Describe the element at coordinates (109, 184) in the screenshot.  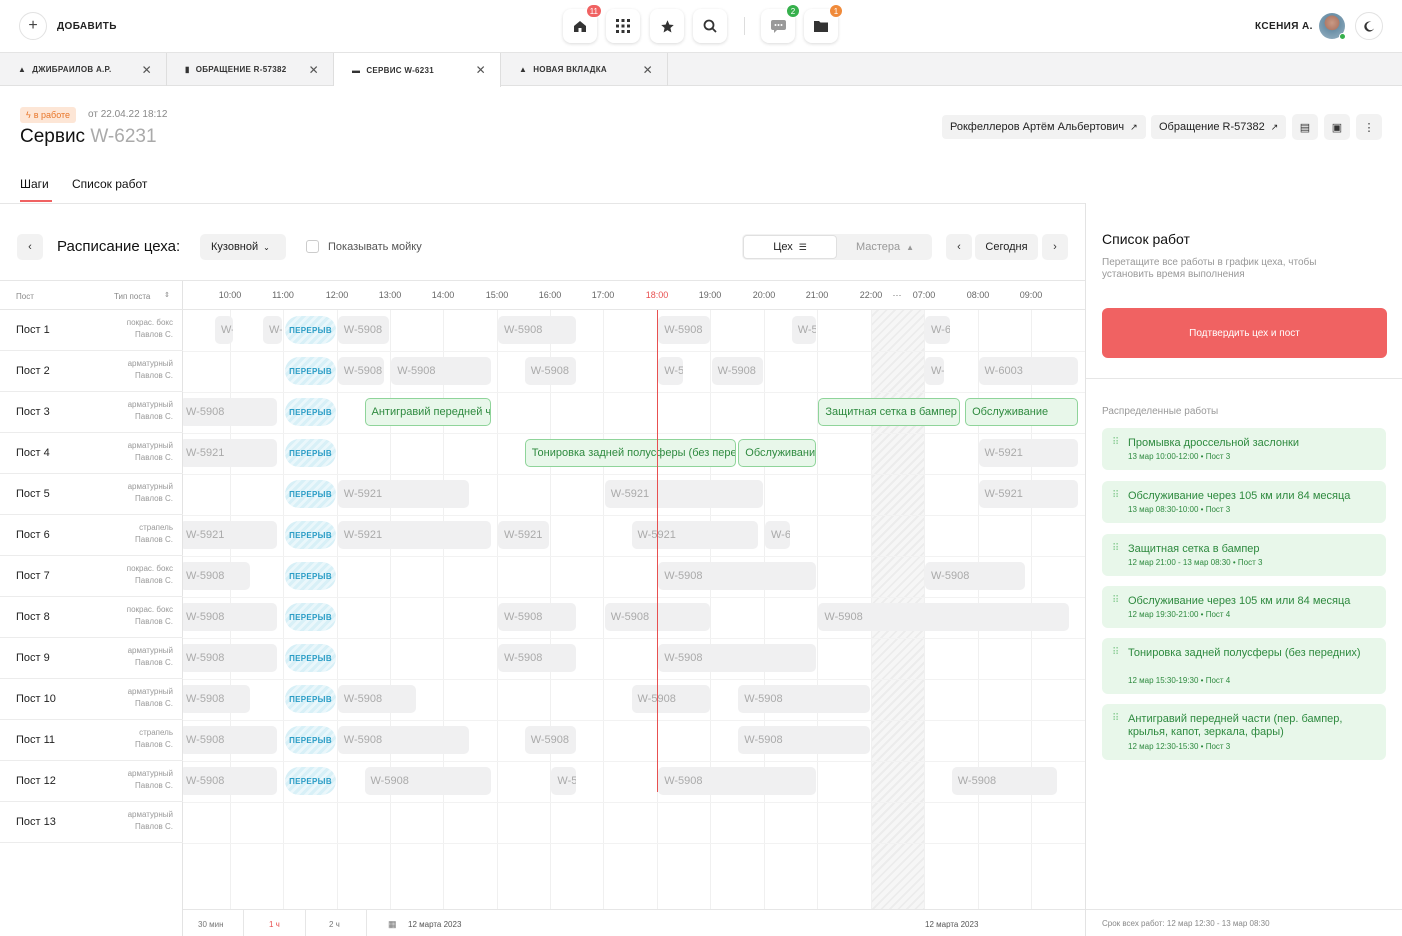
I see `tab-works: Список работ` at that location.